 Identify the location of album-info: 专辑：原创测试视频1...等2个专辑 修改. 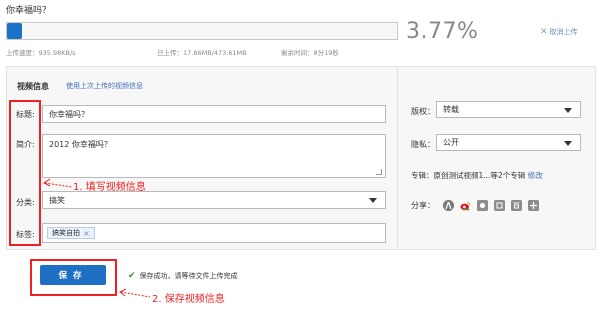
(477, 175).